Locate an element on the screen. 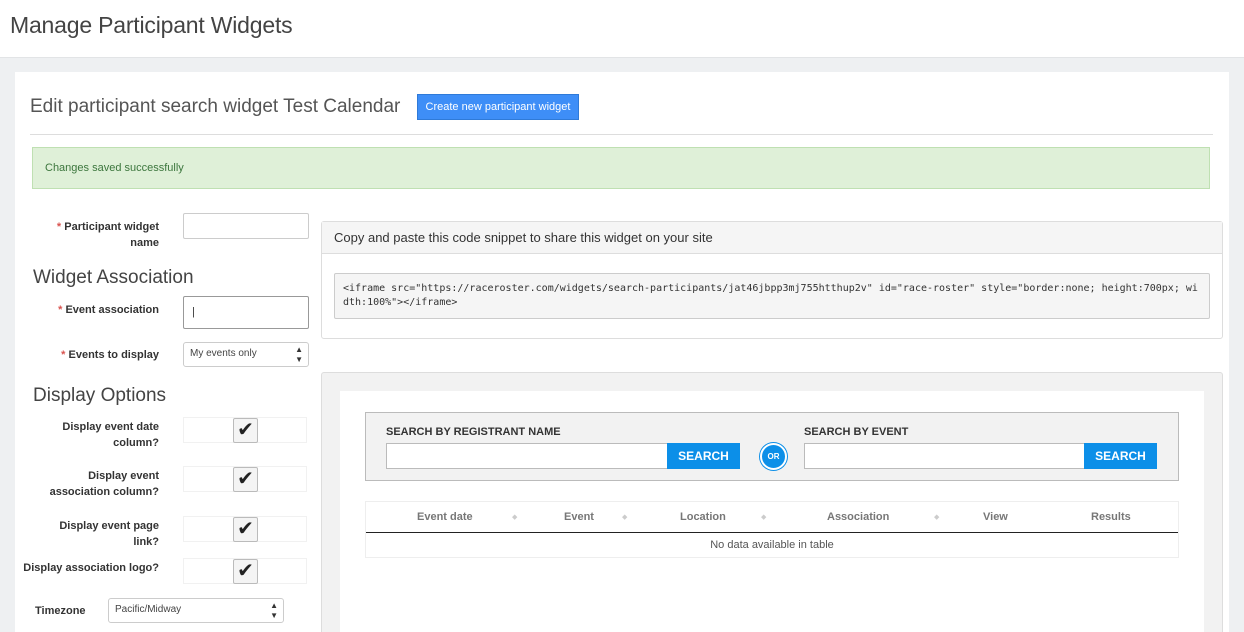 The height and width of the screenshot is (632, 1244). option-cell-event-page-link: ✔ is located at coordinates (245, 529).